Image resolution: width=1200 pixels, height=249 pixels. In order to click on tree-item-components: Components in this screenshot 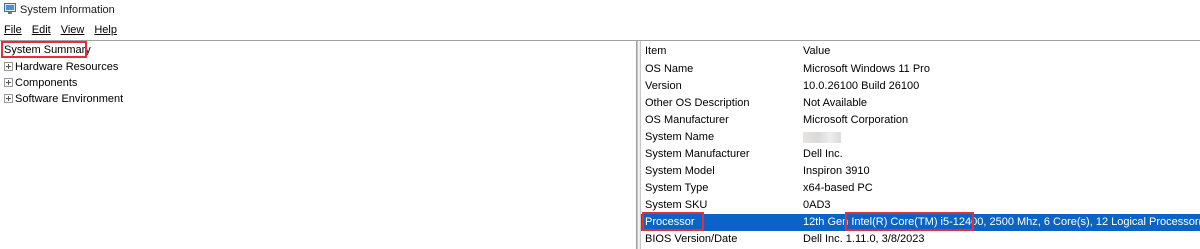, I will do `click(38, 82)`.